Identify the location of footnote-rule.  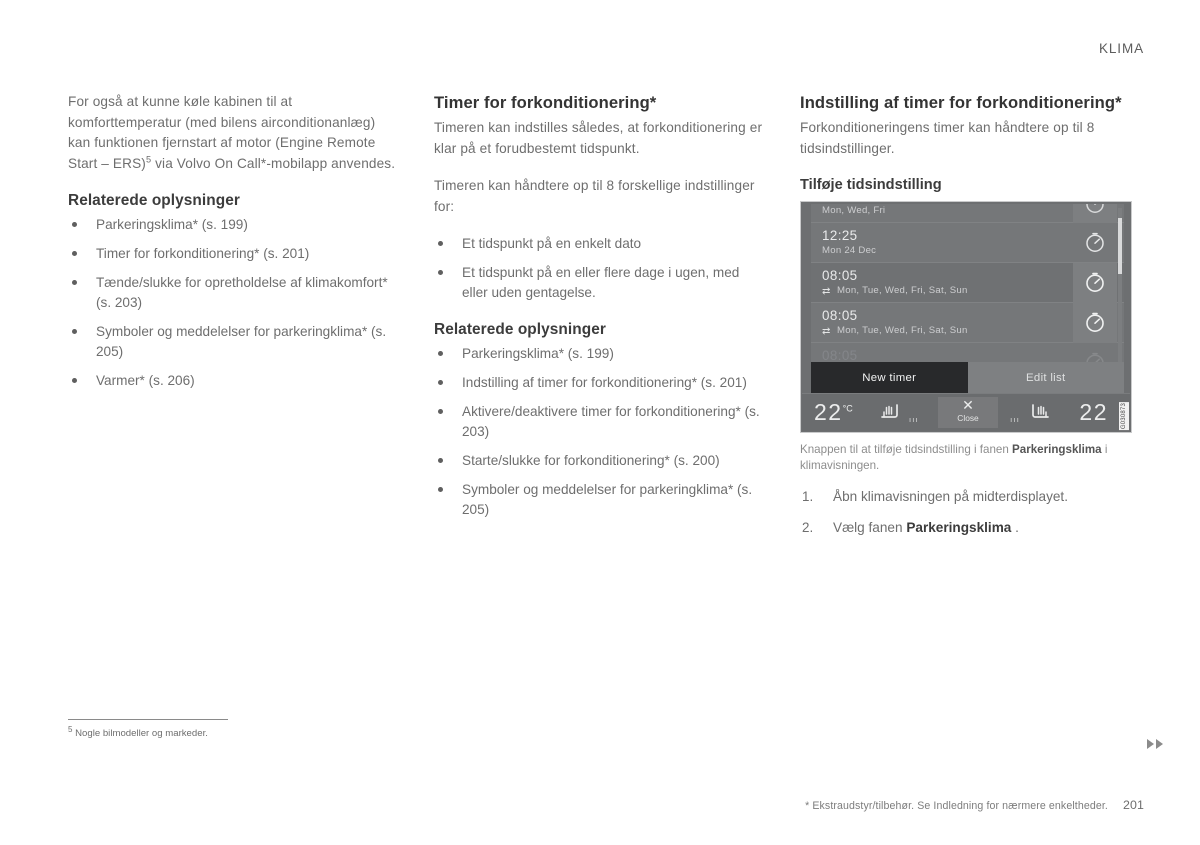
(148, 719).